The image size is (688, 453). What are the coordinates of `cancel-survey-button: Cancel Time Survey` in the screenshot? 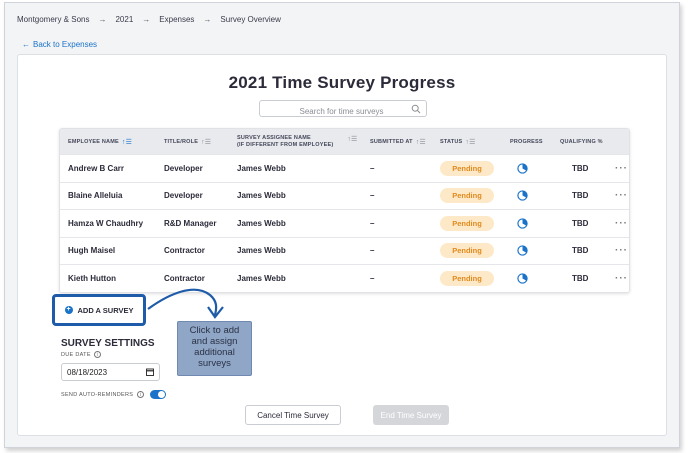 It's located at (293, 415).